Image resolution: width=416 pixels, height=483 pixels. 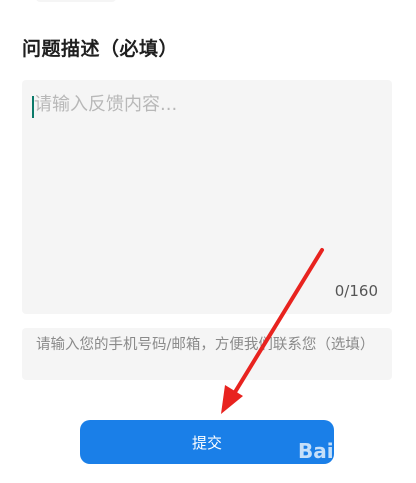 I want to click on watermark-domain: jingyan.baidu.com, so click(x=341, y=472).